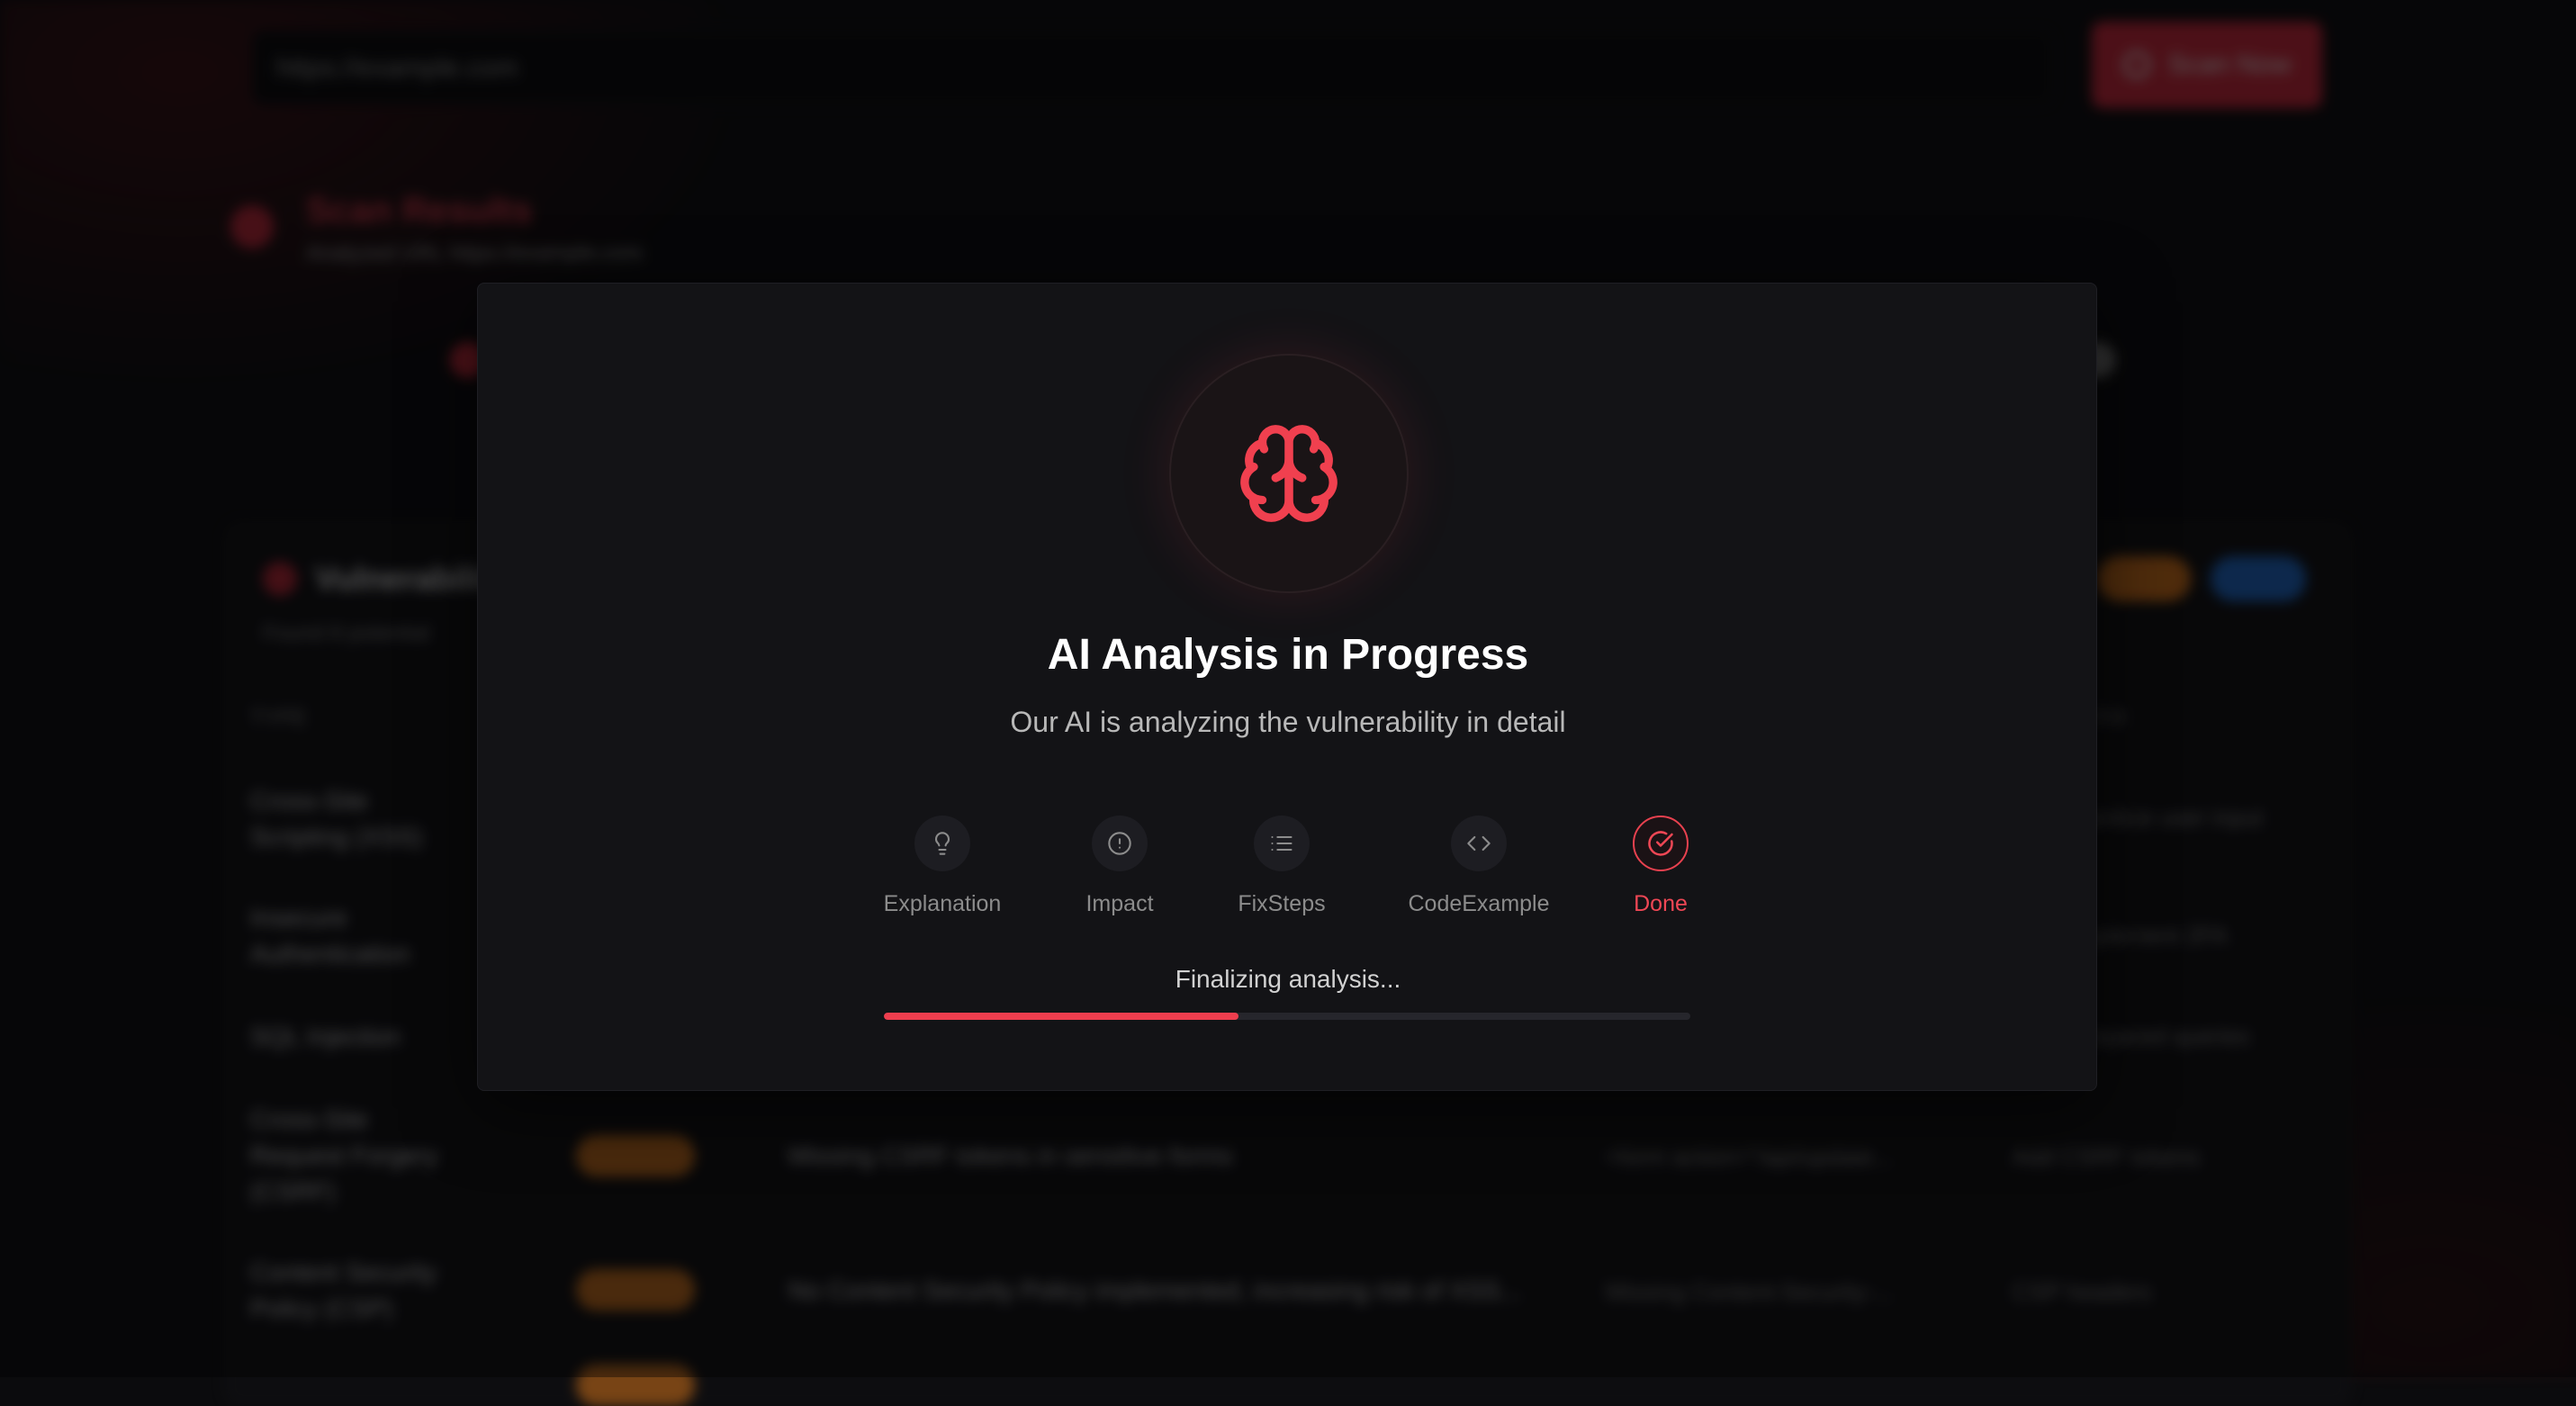  I want to click on step-explanation: Explanation, so click(942, 866).